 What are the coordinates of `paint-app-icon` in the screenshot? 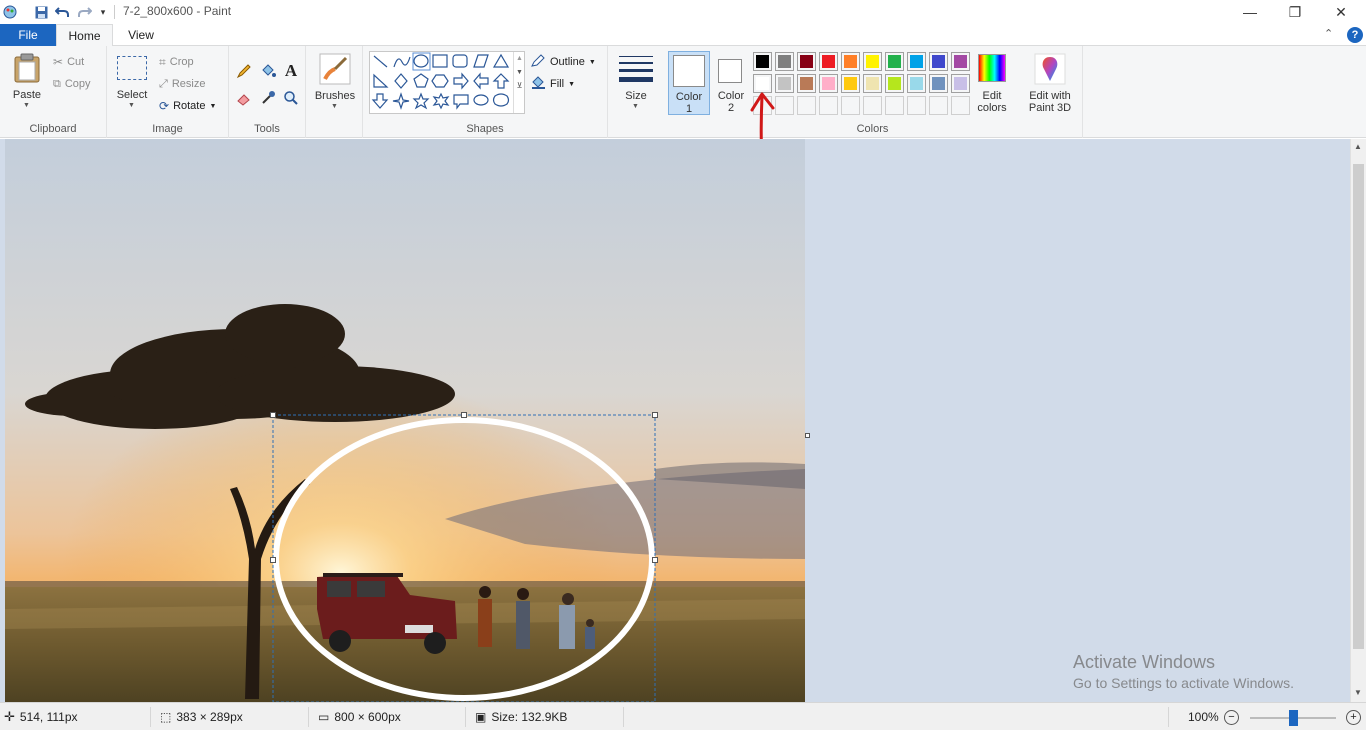 It's located at (10, 12).